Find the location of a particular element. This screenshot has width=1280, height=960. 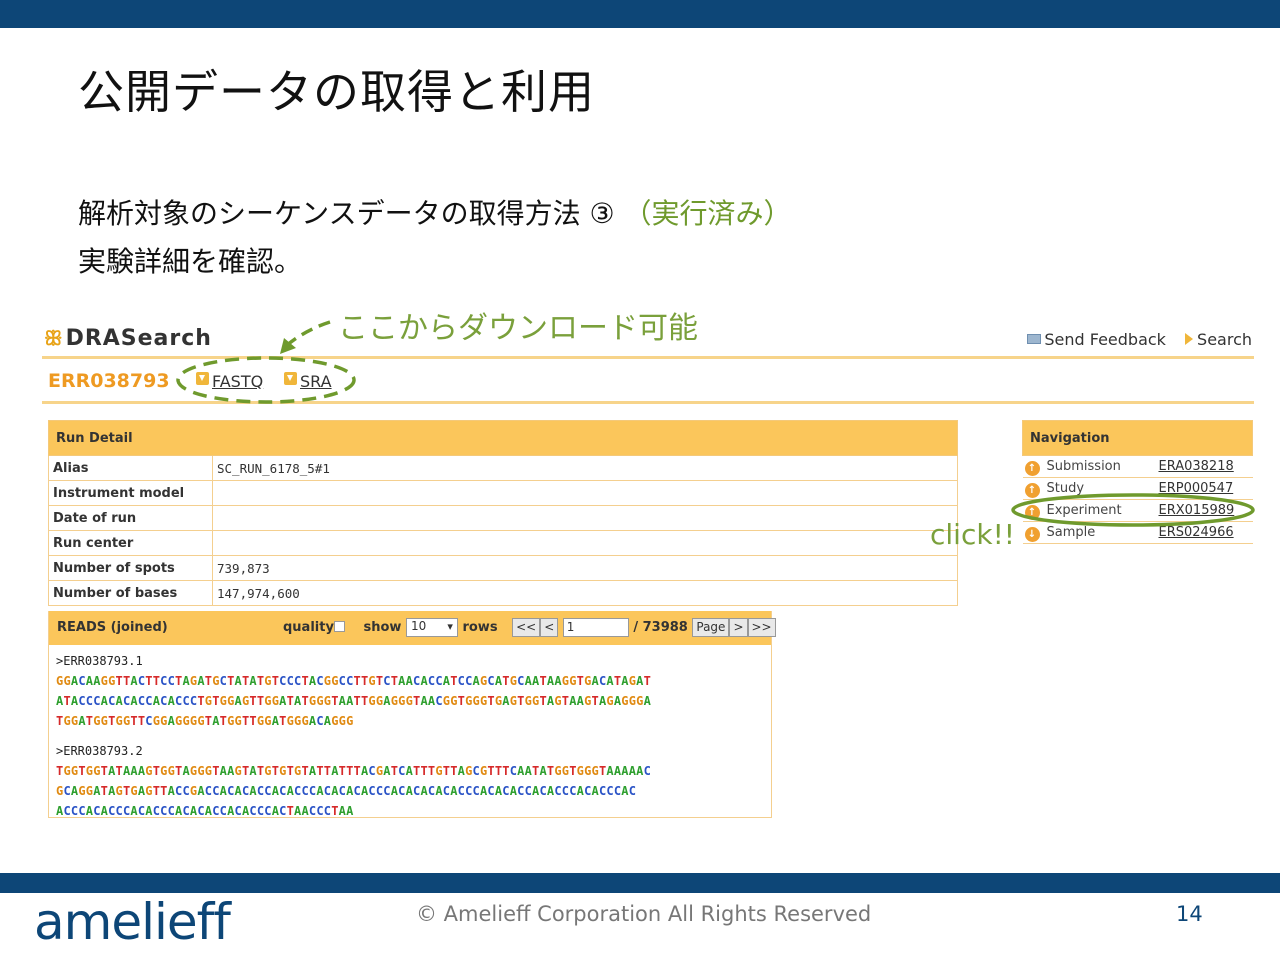

table-row: Date of run is located at coordinates (503, 518).